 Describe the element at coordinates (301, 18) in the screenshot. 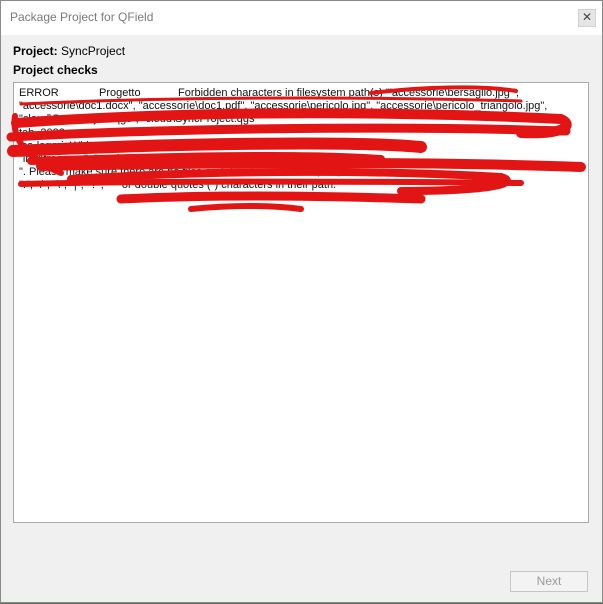

I see `title-bar: Package Project for QField ✕` at that location.